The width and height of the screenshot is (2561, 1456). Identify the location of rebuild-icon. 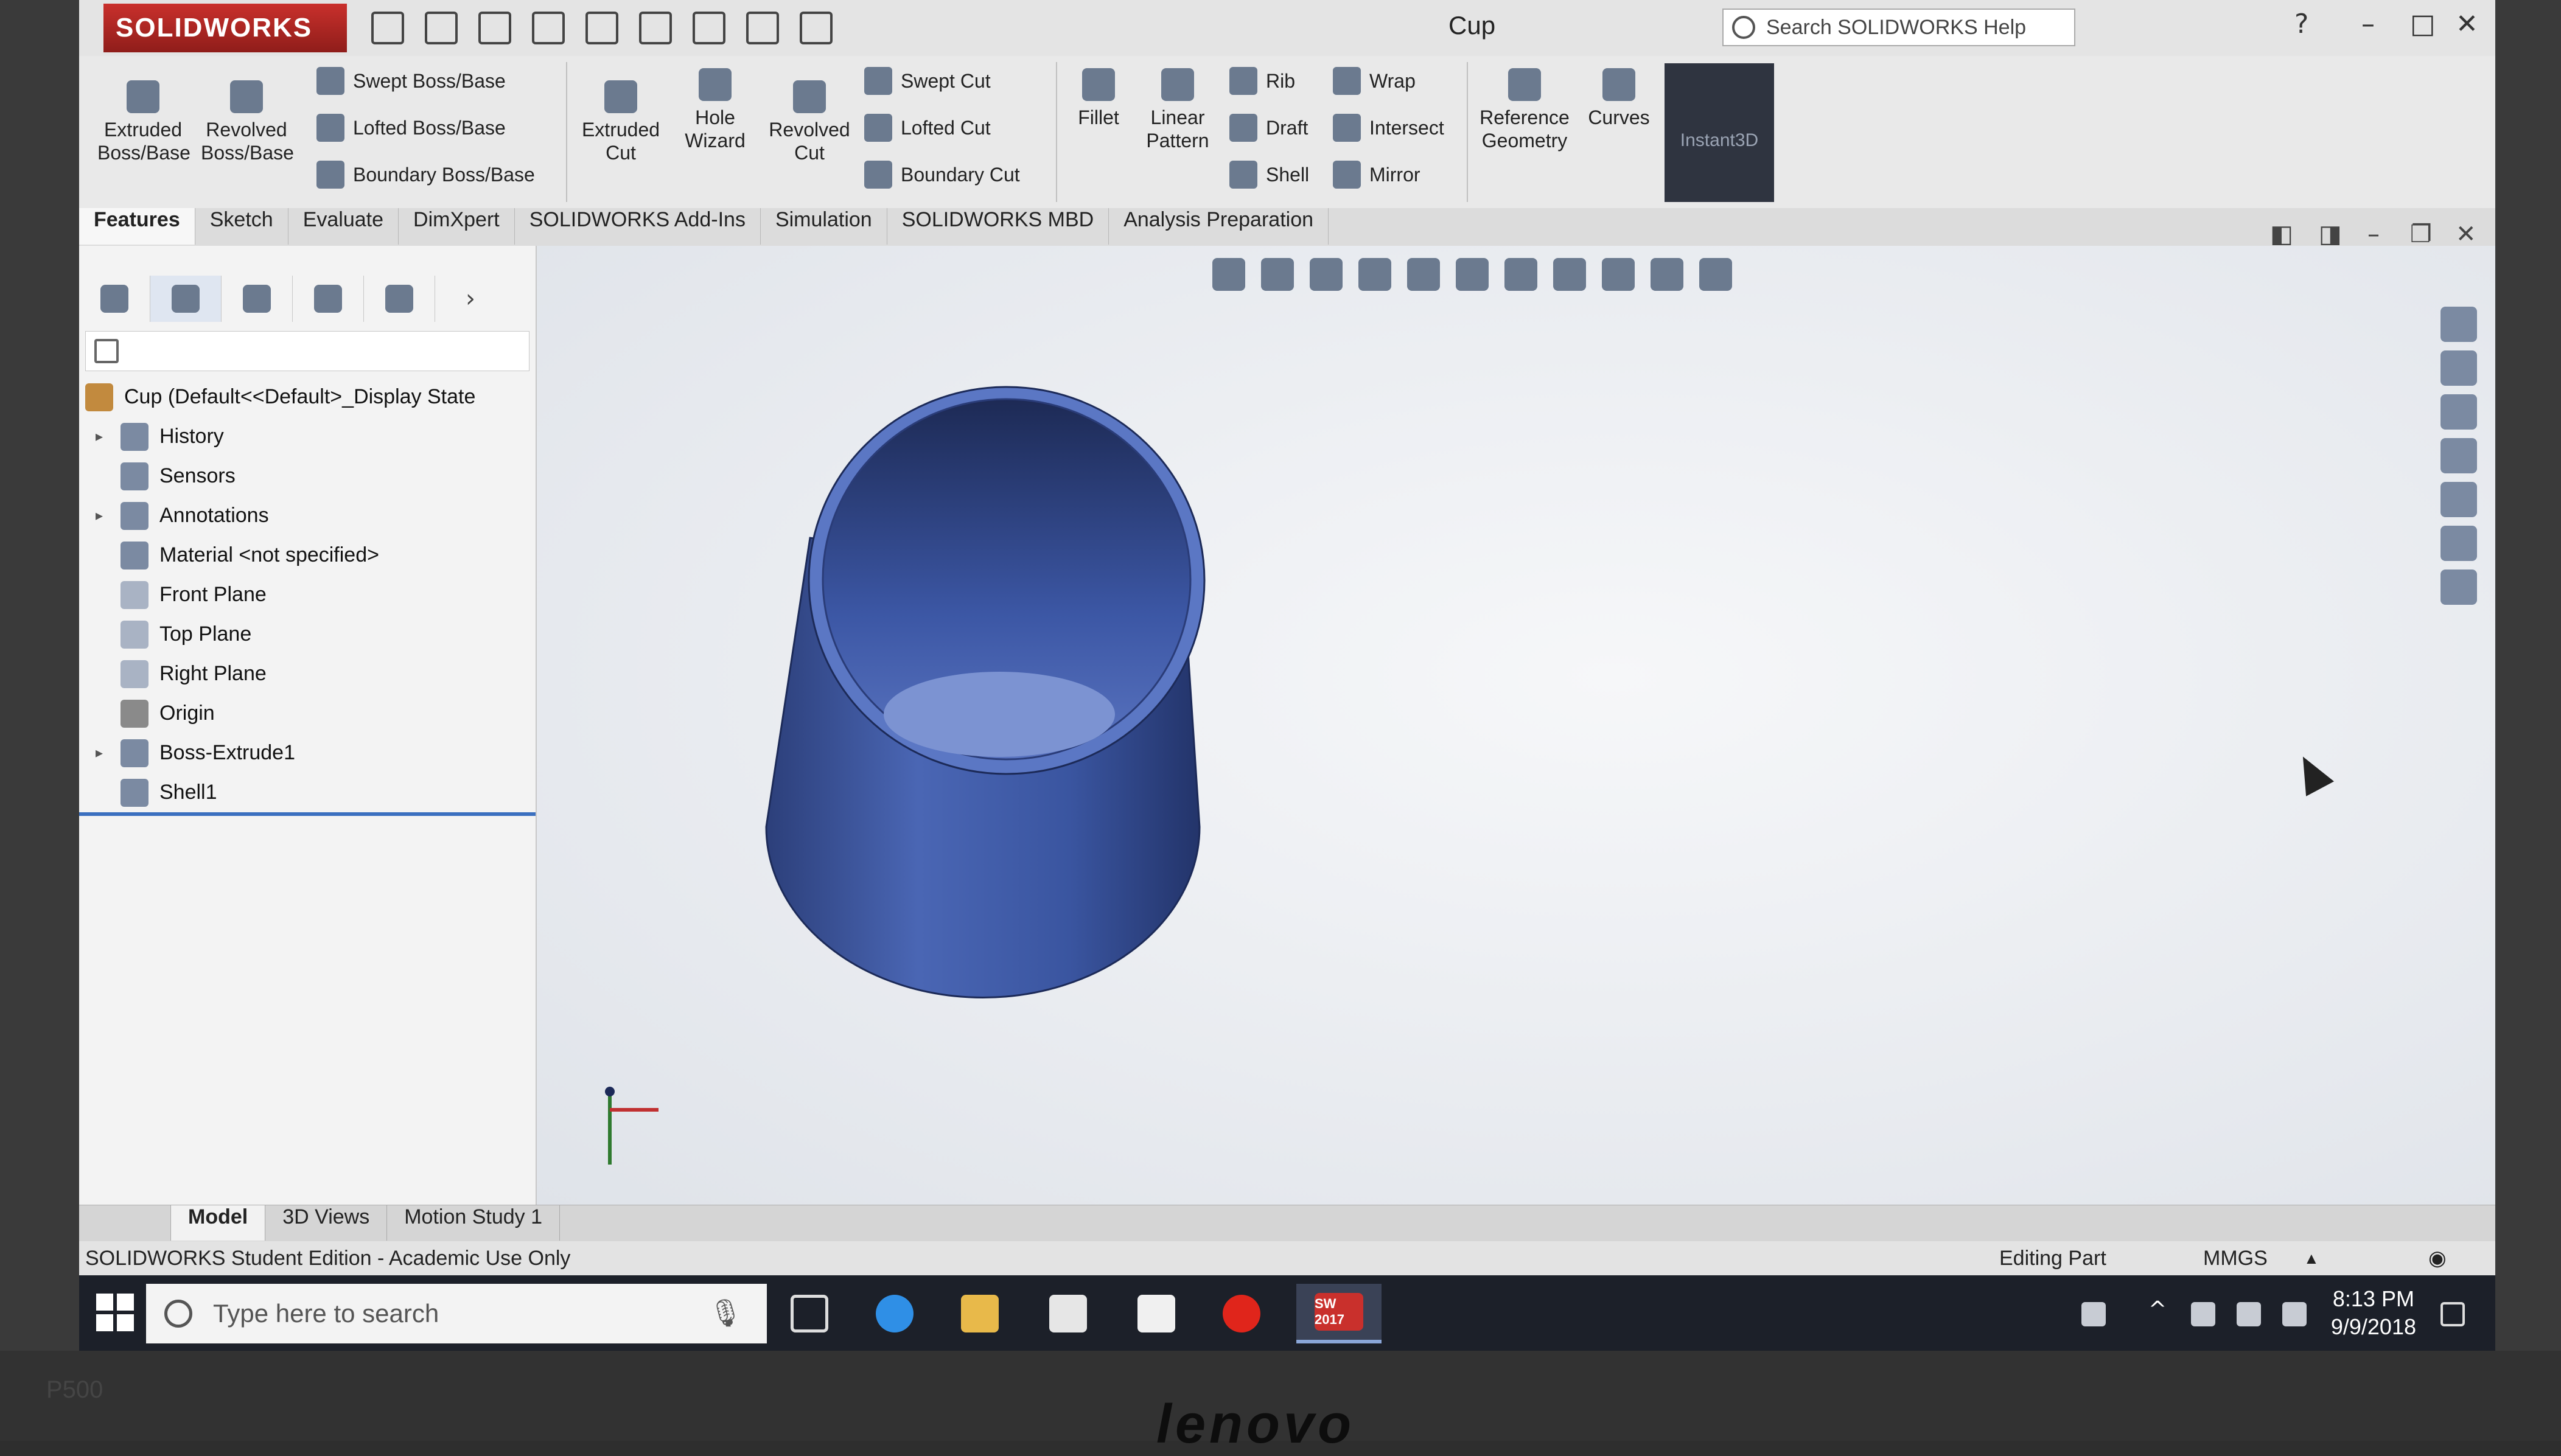
(709, 28).